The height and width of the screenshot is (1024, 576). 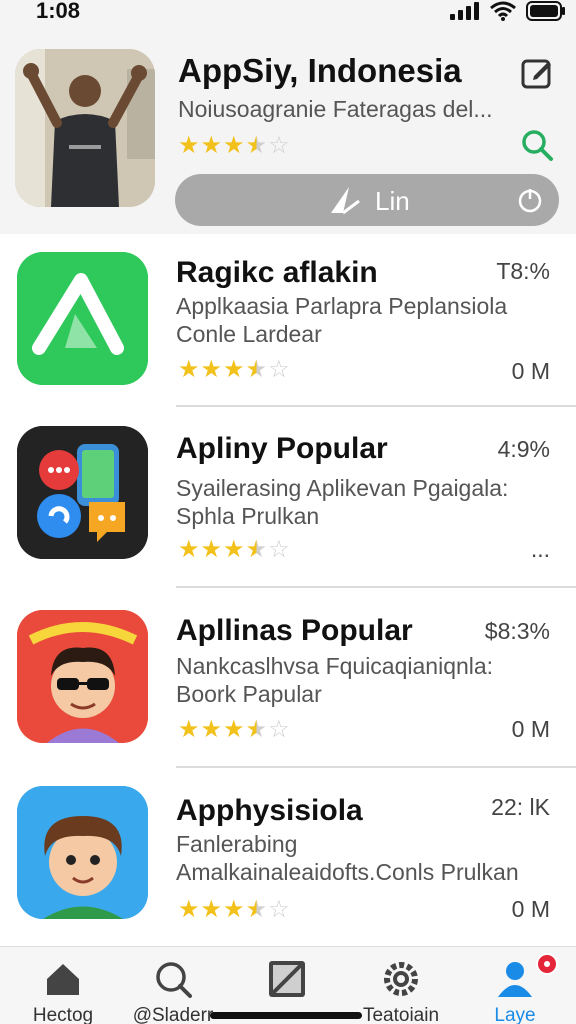 What do you see at coordinates (82, 318) in the screenshot?
I see `green-a-icon` at bounding box center [82, 318].